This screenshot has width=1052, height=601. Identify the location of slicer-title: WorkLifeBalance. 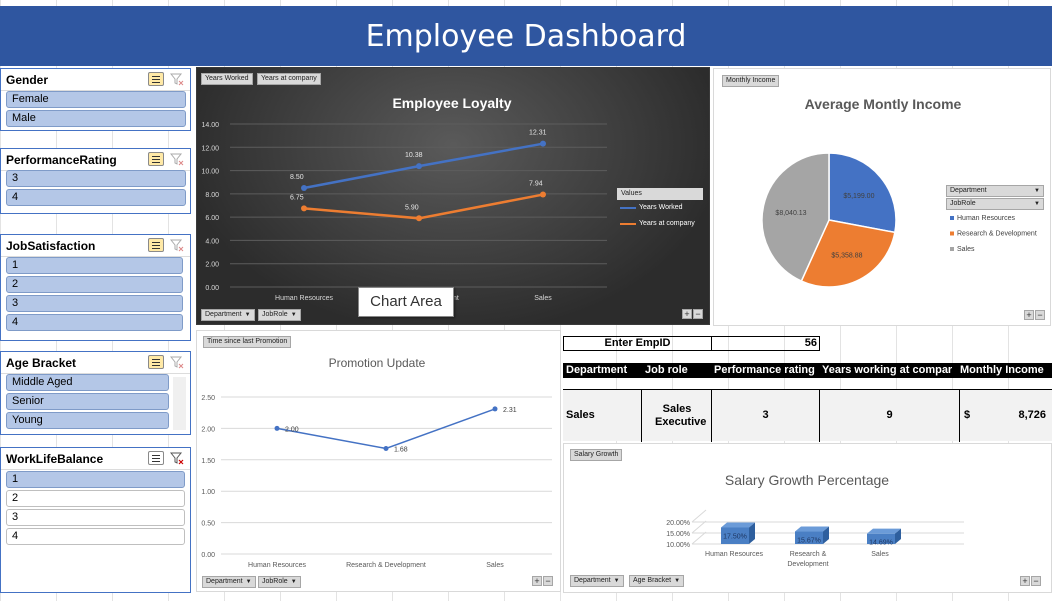
(55, 459).